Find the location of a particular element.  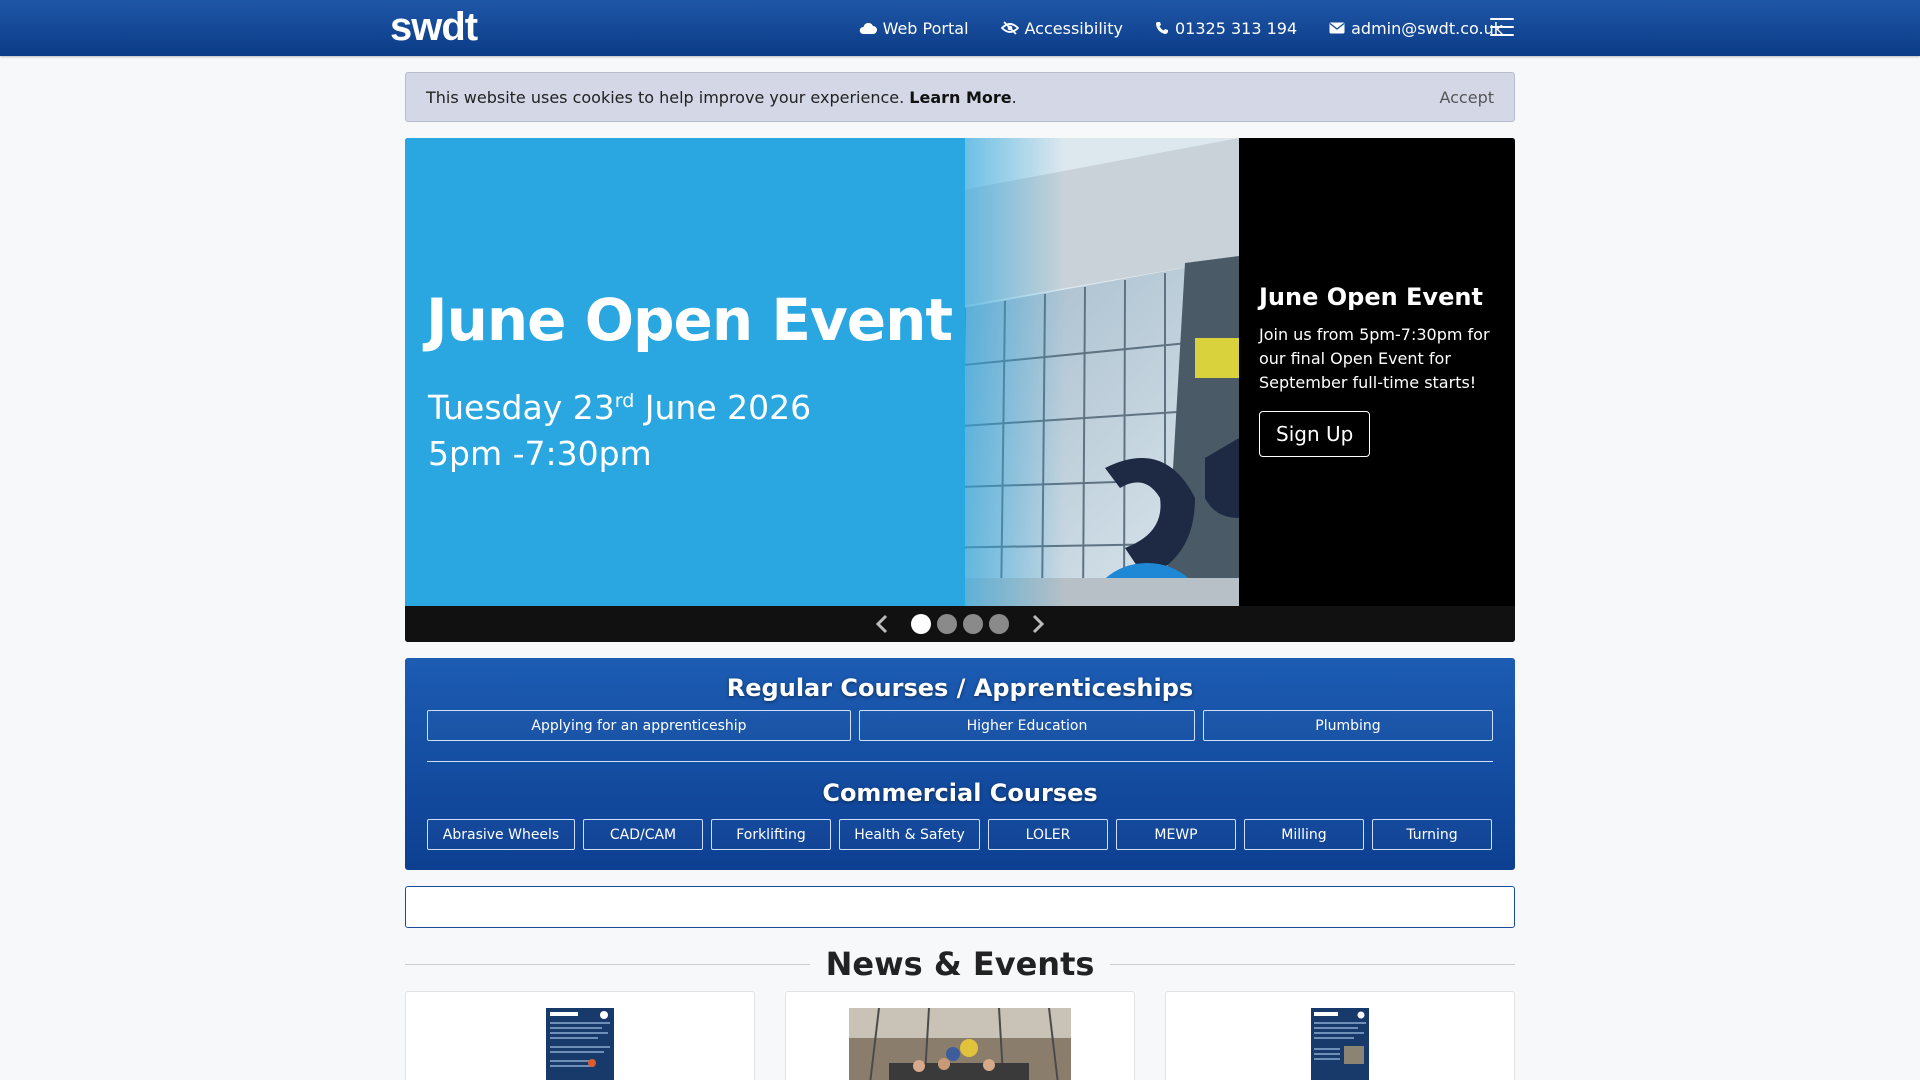

phone-link: 01325 313 194 is located at coordinates (1226, 28).